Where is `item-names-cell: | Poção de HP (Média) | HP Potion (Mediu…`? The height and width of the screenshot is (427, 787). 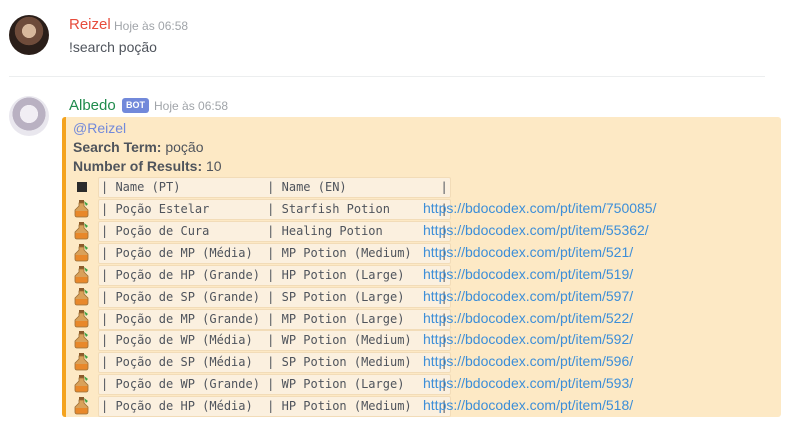
item-names-cell: | Poção de HP (Média) | HP Potion (Mediu… is located at coordinates (274, 407).